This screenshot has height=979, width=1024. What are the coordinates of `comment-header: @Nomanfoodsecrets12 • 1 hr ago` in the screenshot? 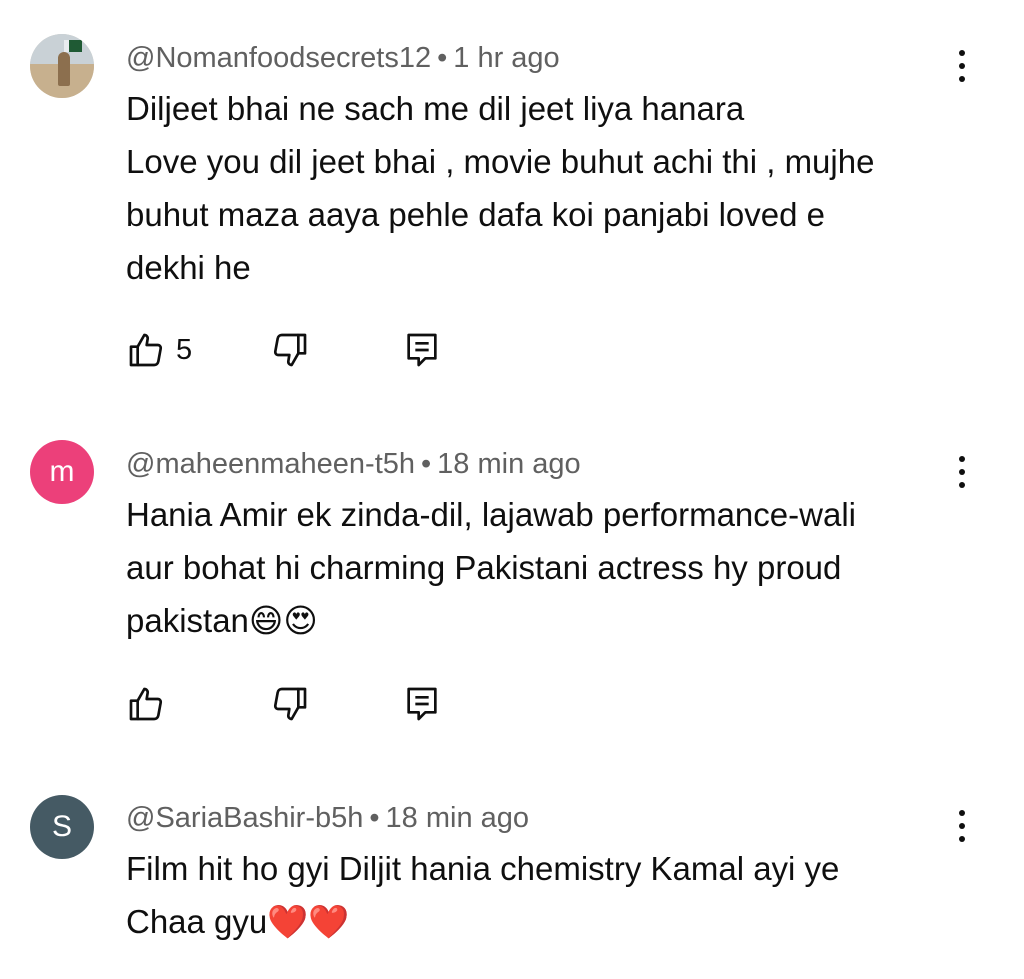 It's located at (343, 58).